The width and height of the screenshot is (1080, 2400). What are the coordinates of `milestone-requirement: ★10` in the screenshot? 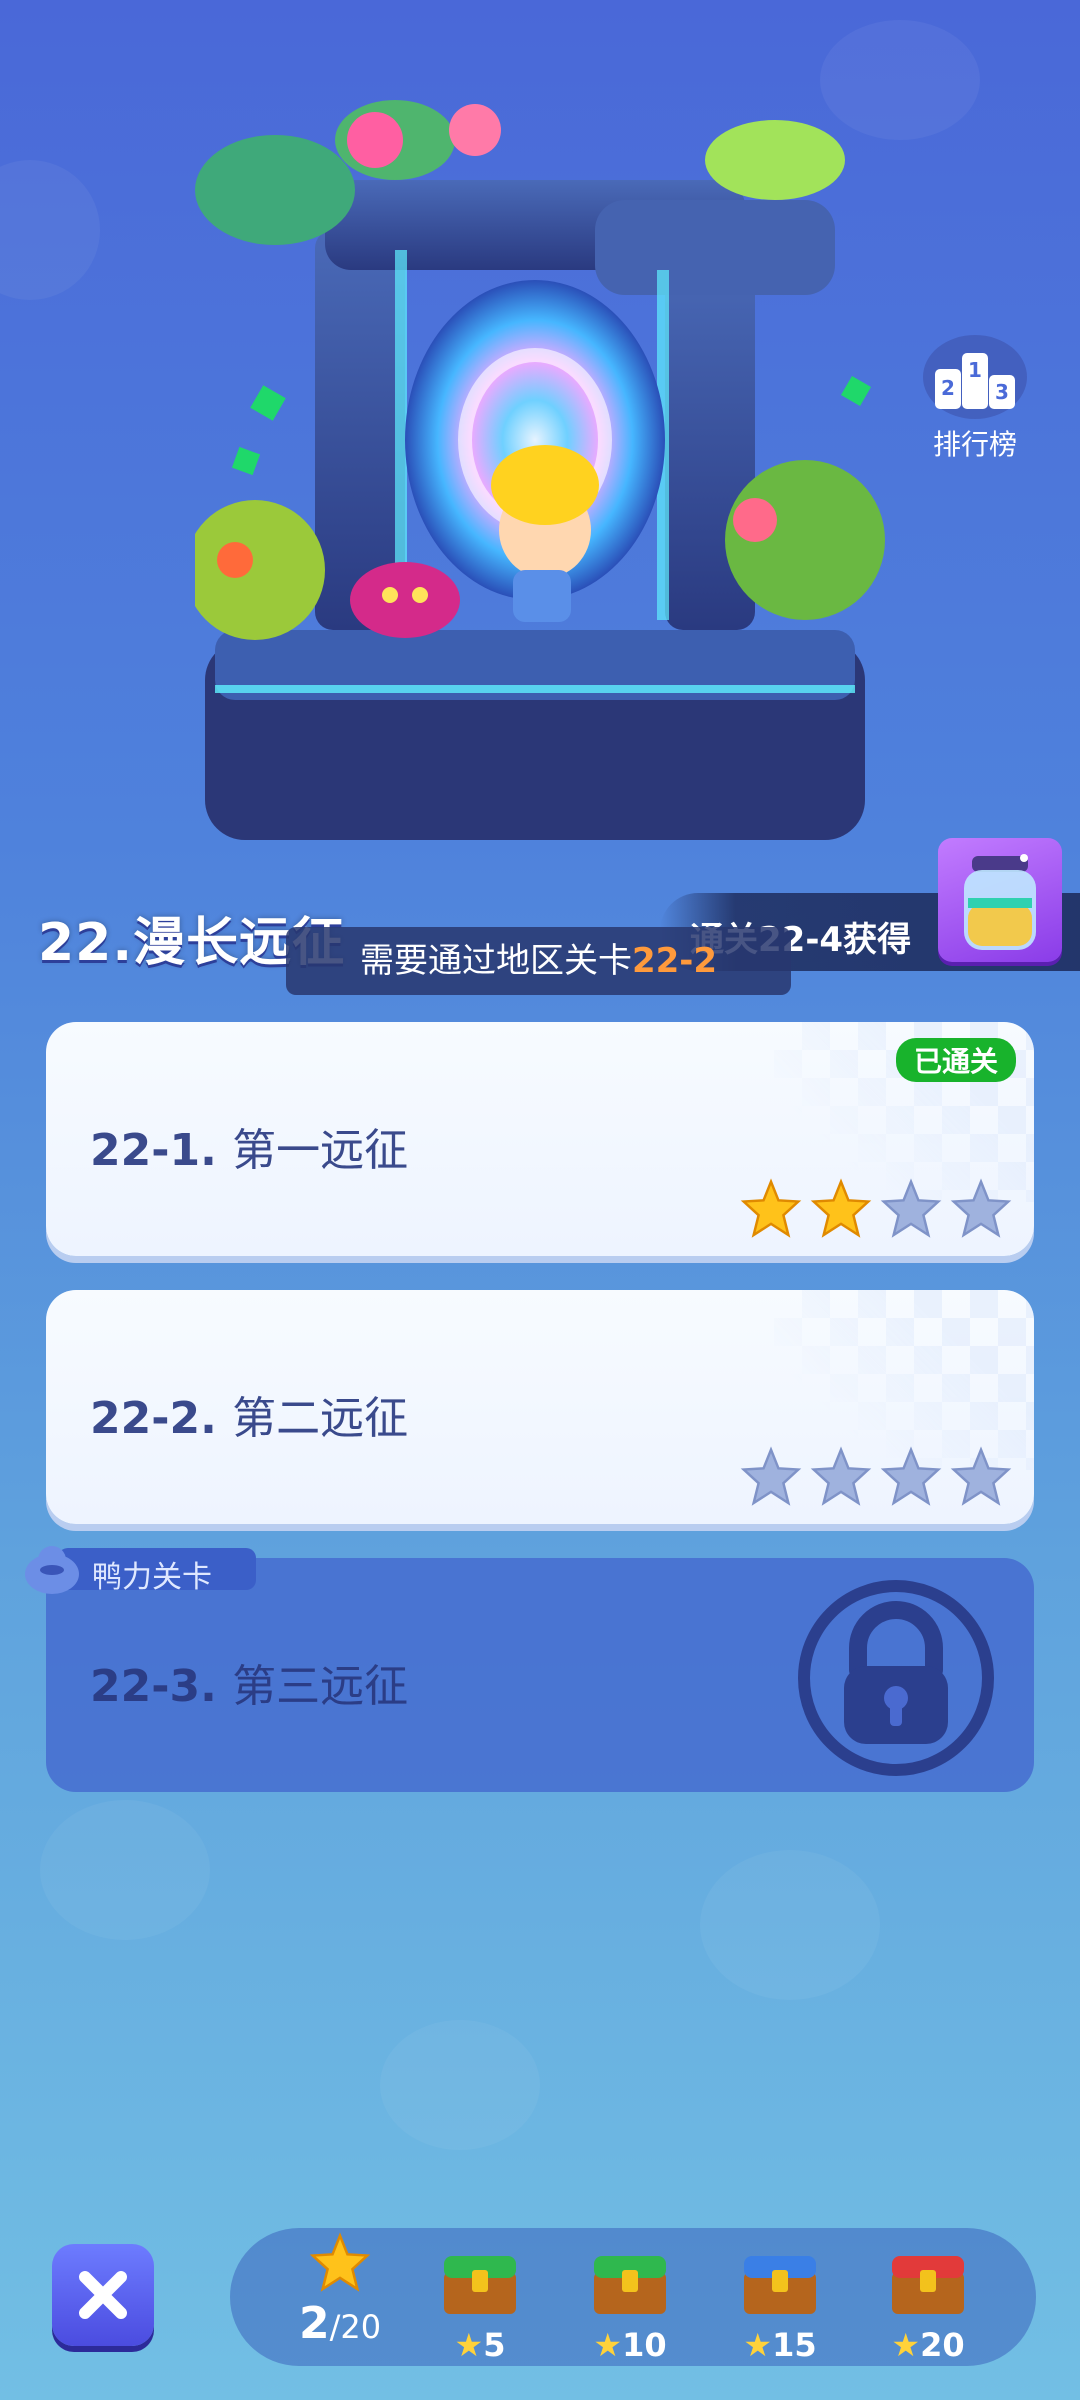 It's located at (630, 2345).